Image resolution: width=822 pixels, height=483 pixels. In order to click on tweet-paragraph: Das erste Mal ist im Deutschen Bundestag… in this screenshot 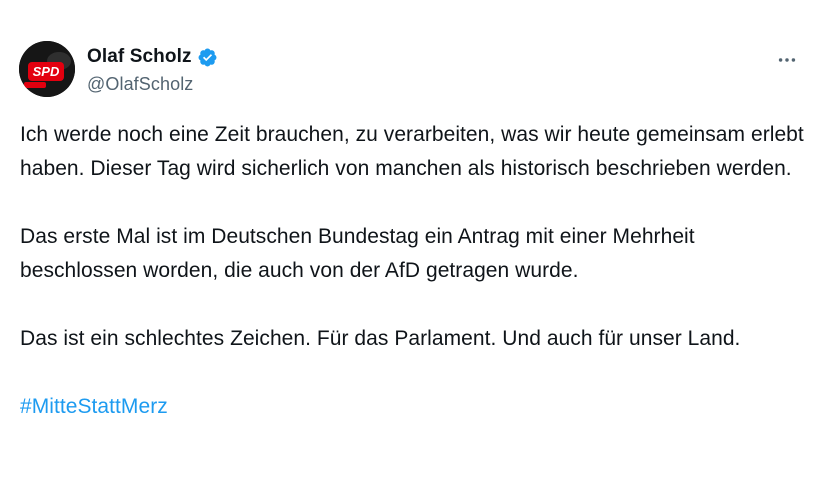, I will do `click(357, 253)`.